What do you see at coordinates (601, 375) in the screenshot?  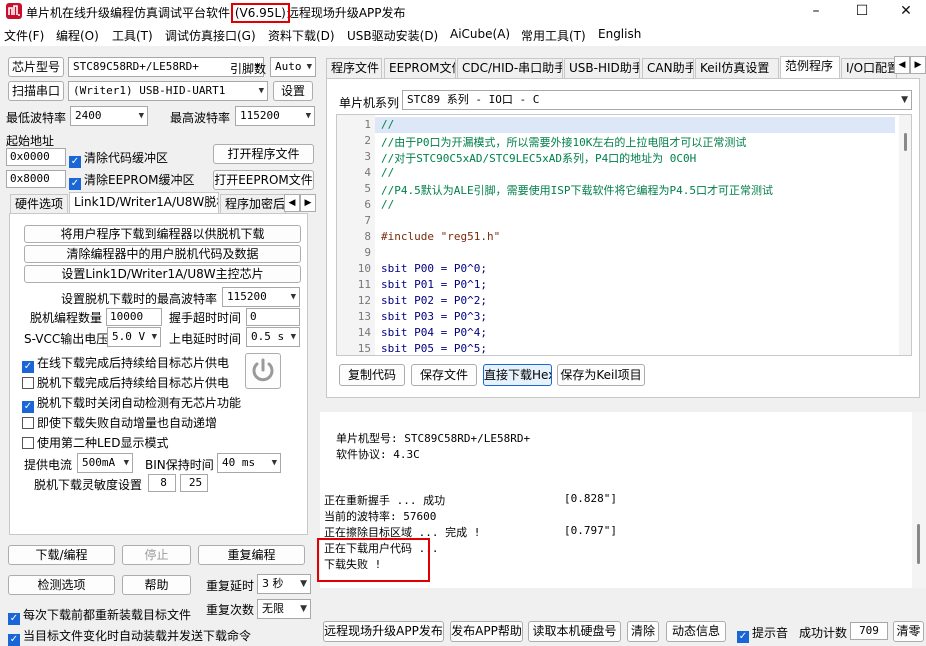 I see `save-keil-project-button: 保存为Keil项目` at bounding box center [601, 375].